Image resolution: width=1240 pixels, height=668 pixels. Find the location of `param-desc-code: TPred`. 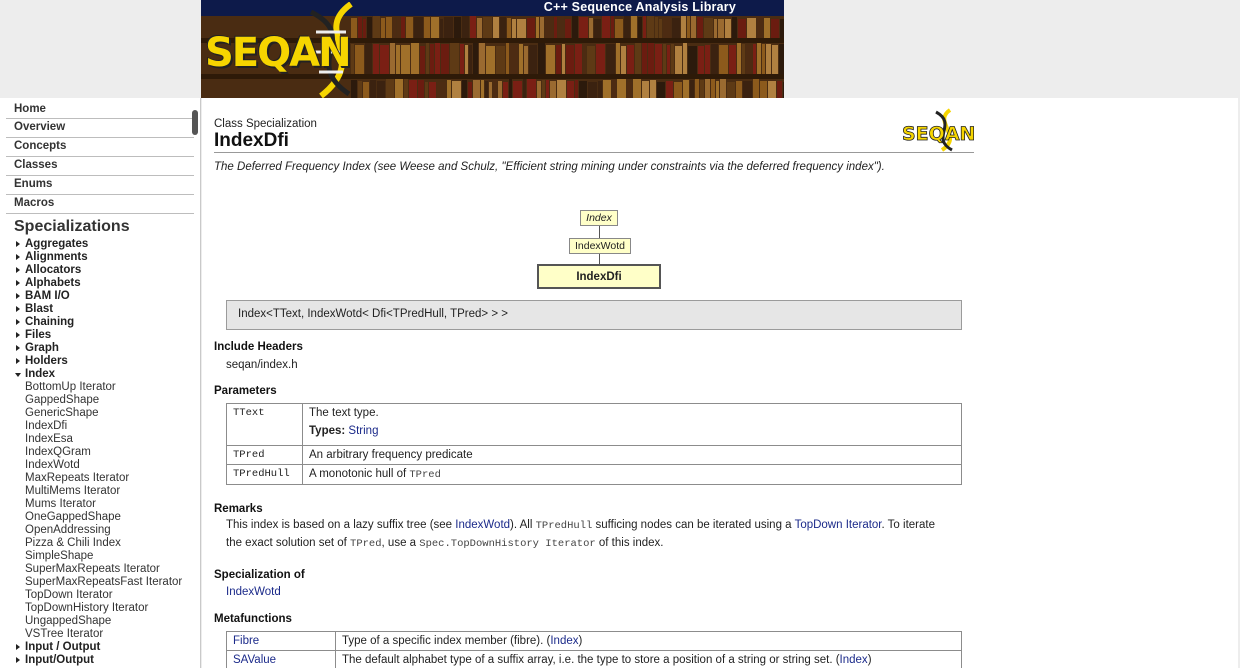

param-desc-code: TPred is located at coordinates (425, 475).